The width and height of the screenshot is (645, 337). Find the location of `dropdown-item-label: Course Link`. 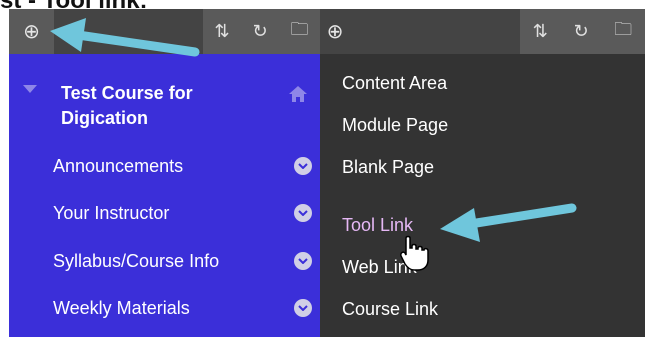

dropdown-item-label: Course Link is located at coordinates (390, 308).